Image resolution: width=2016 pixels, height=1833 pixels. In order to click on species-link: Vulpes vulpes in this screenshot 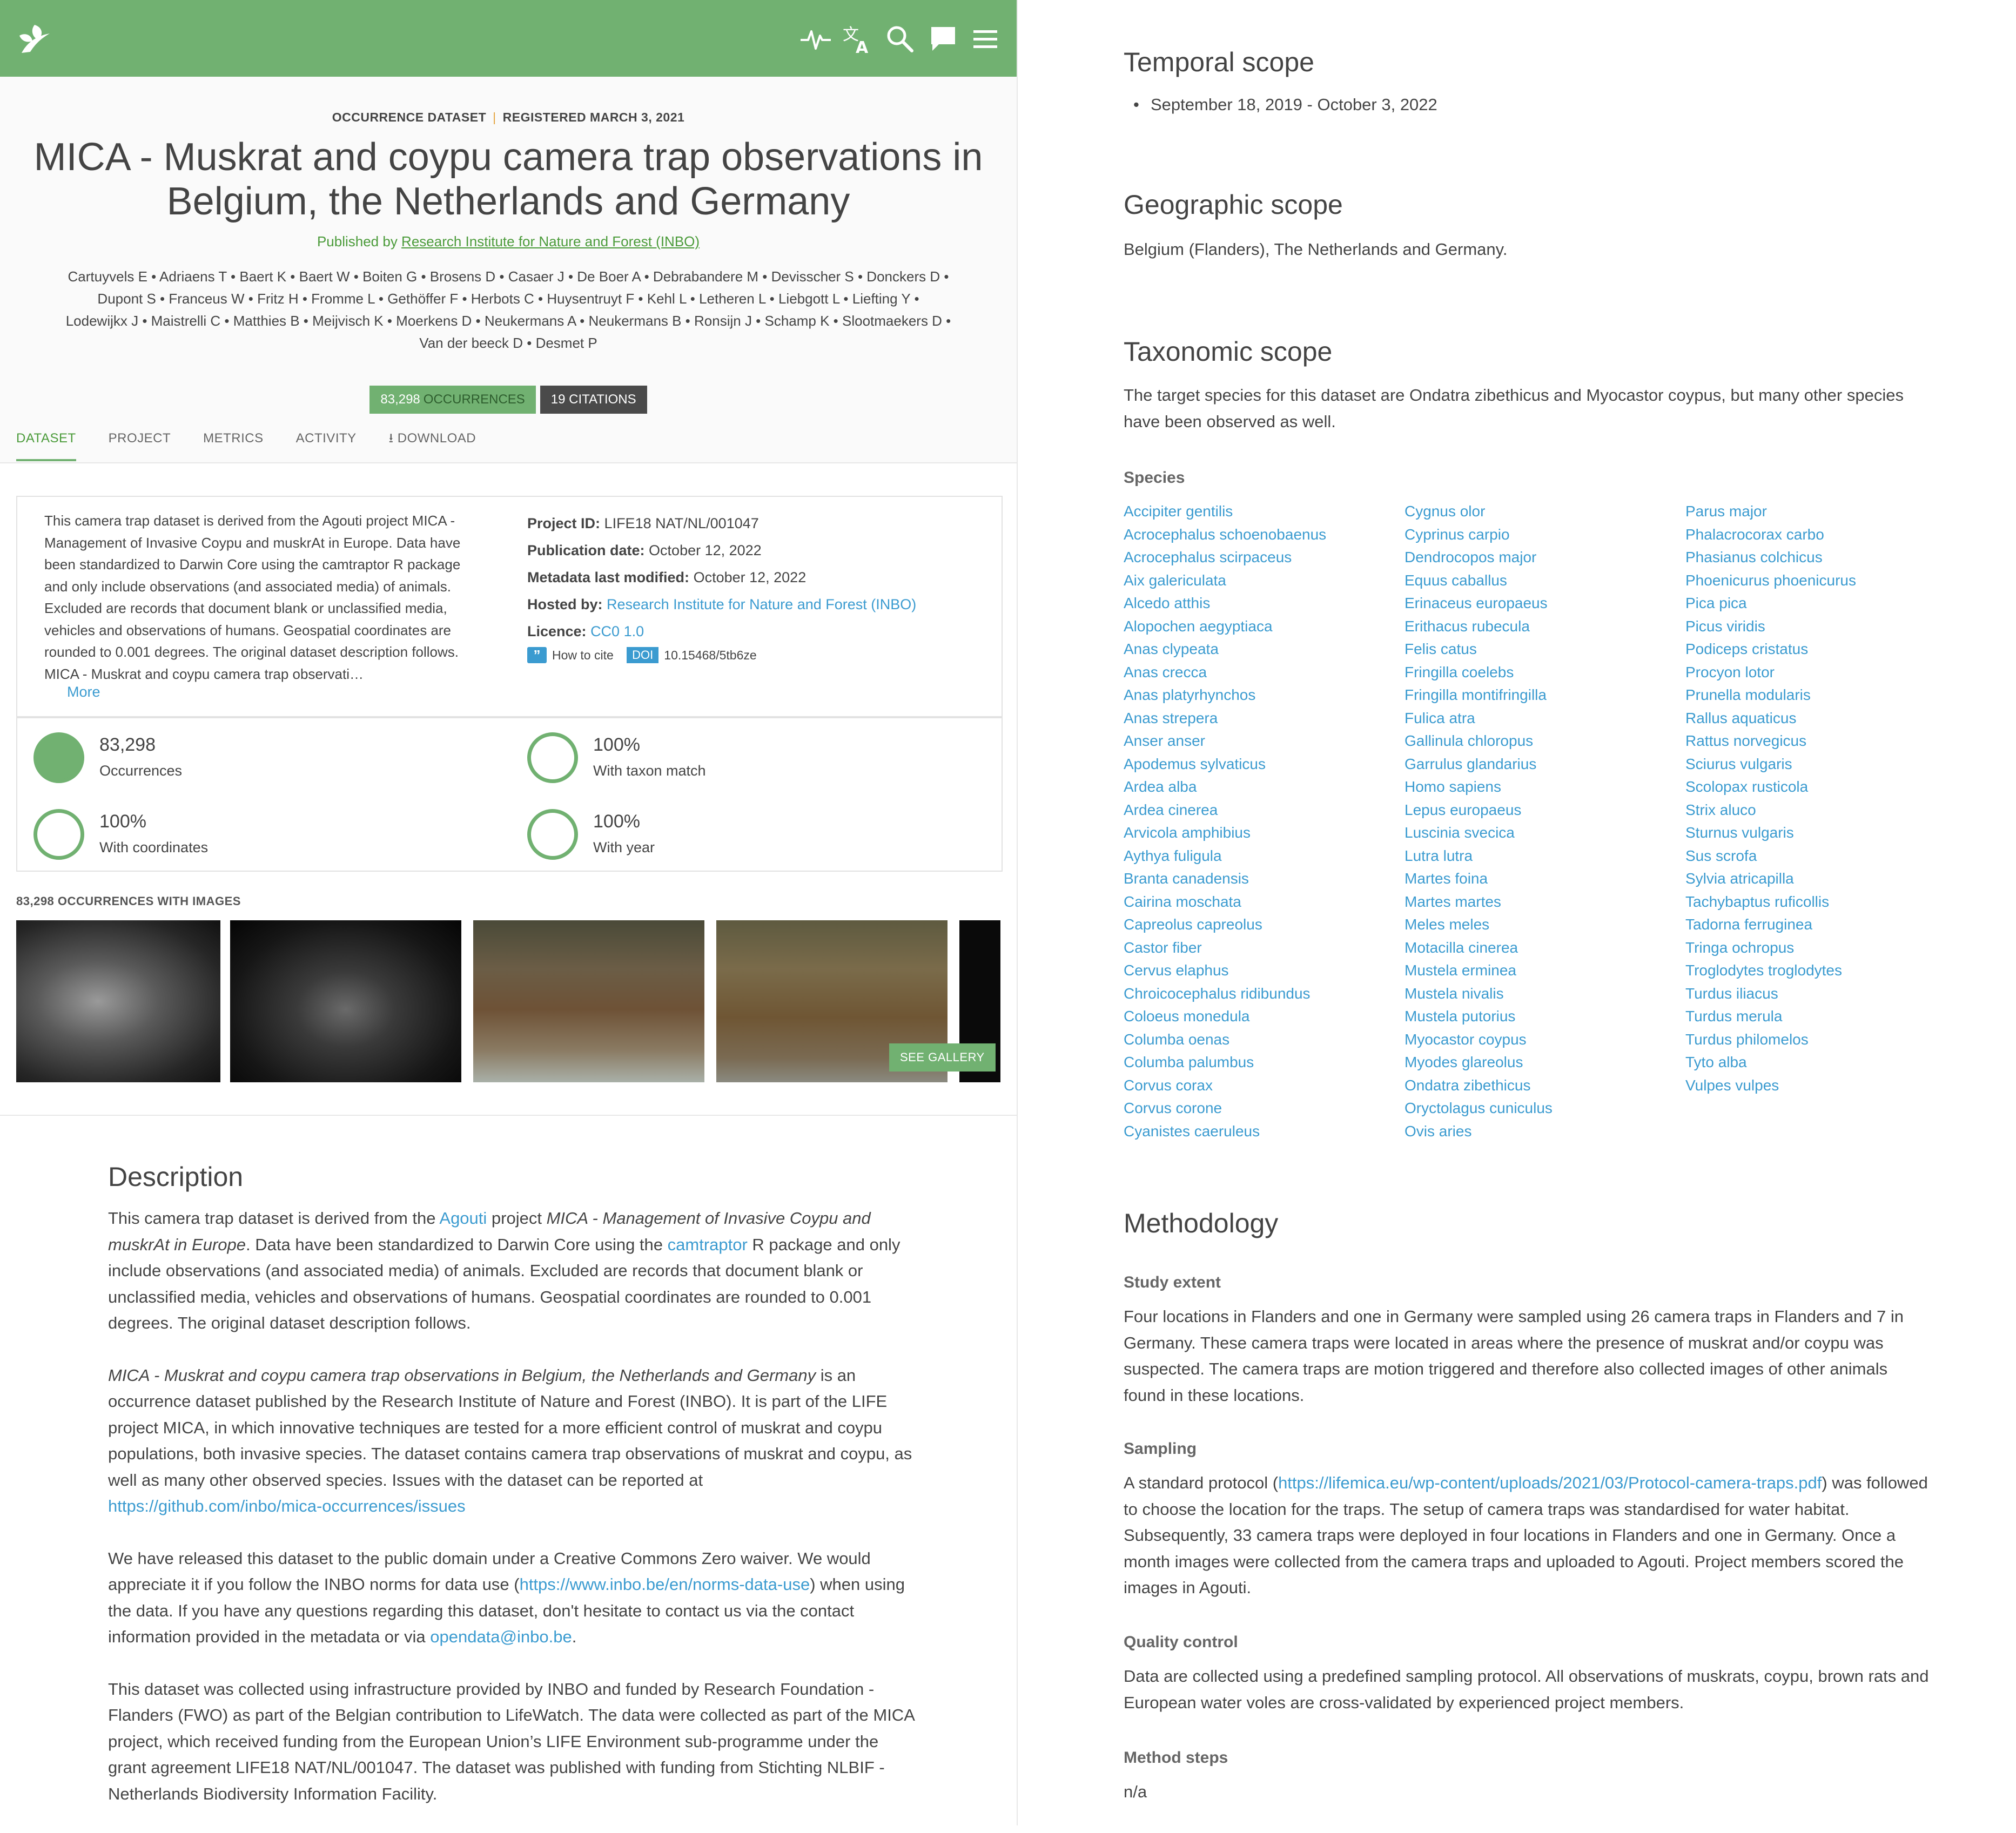, I will do `click(1825, 1085)`.